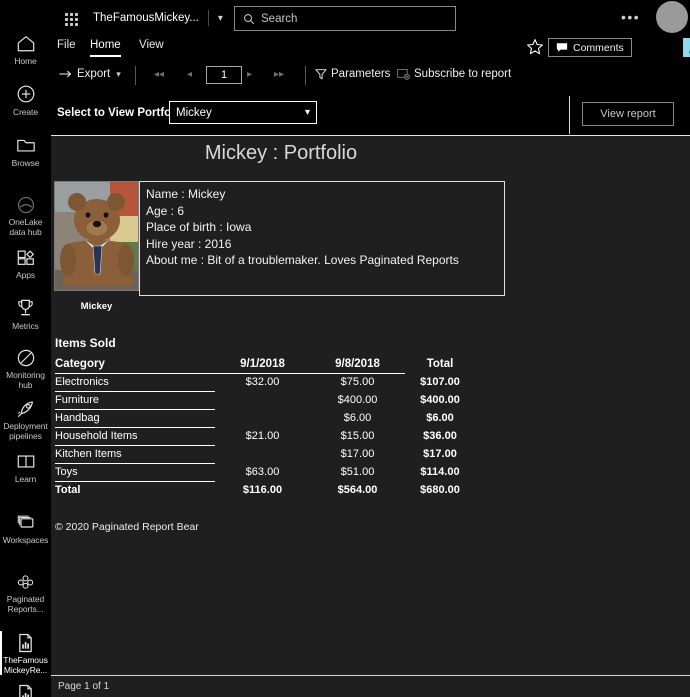 The width and height of the screenshot is (690, 697). Describe the element at coordinates (135, 436) in the screenshot. I see `cell-category: Household Items` at that location.